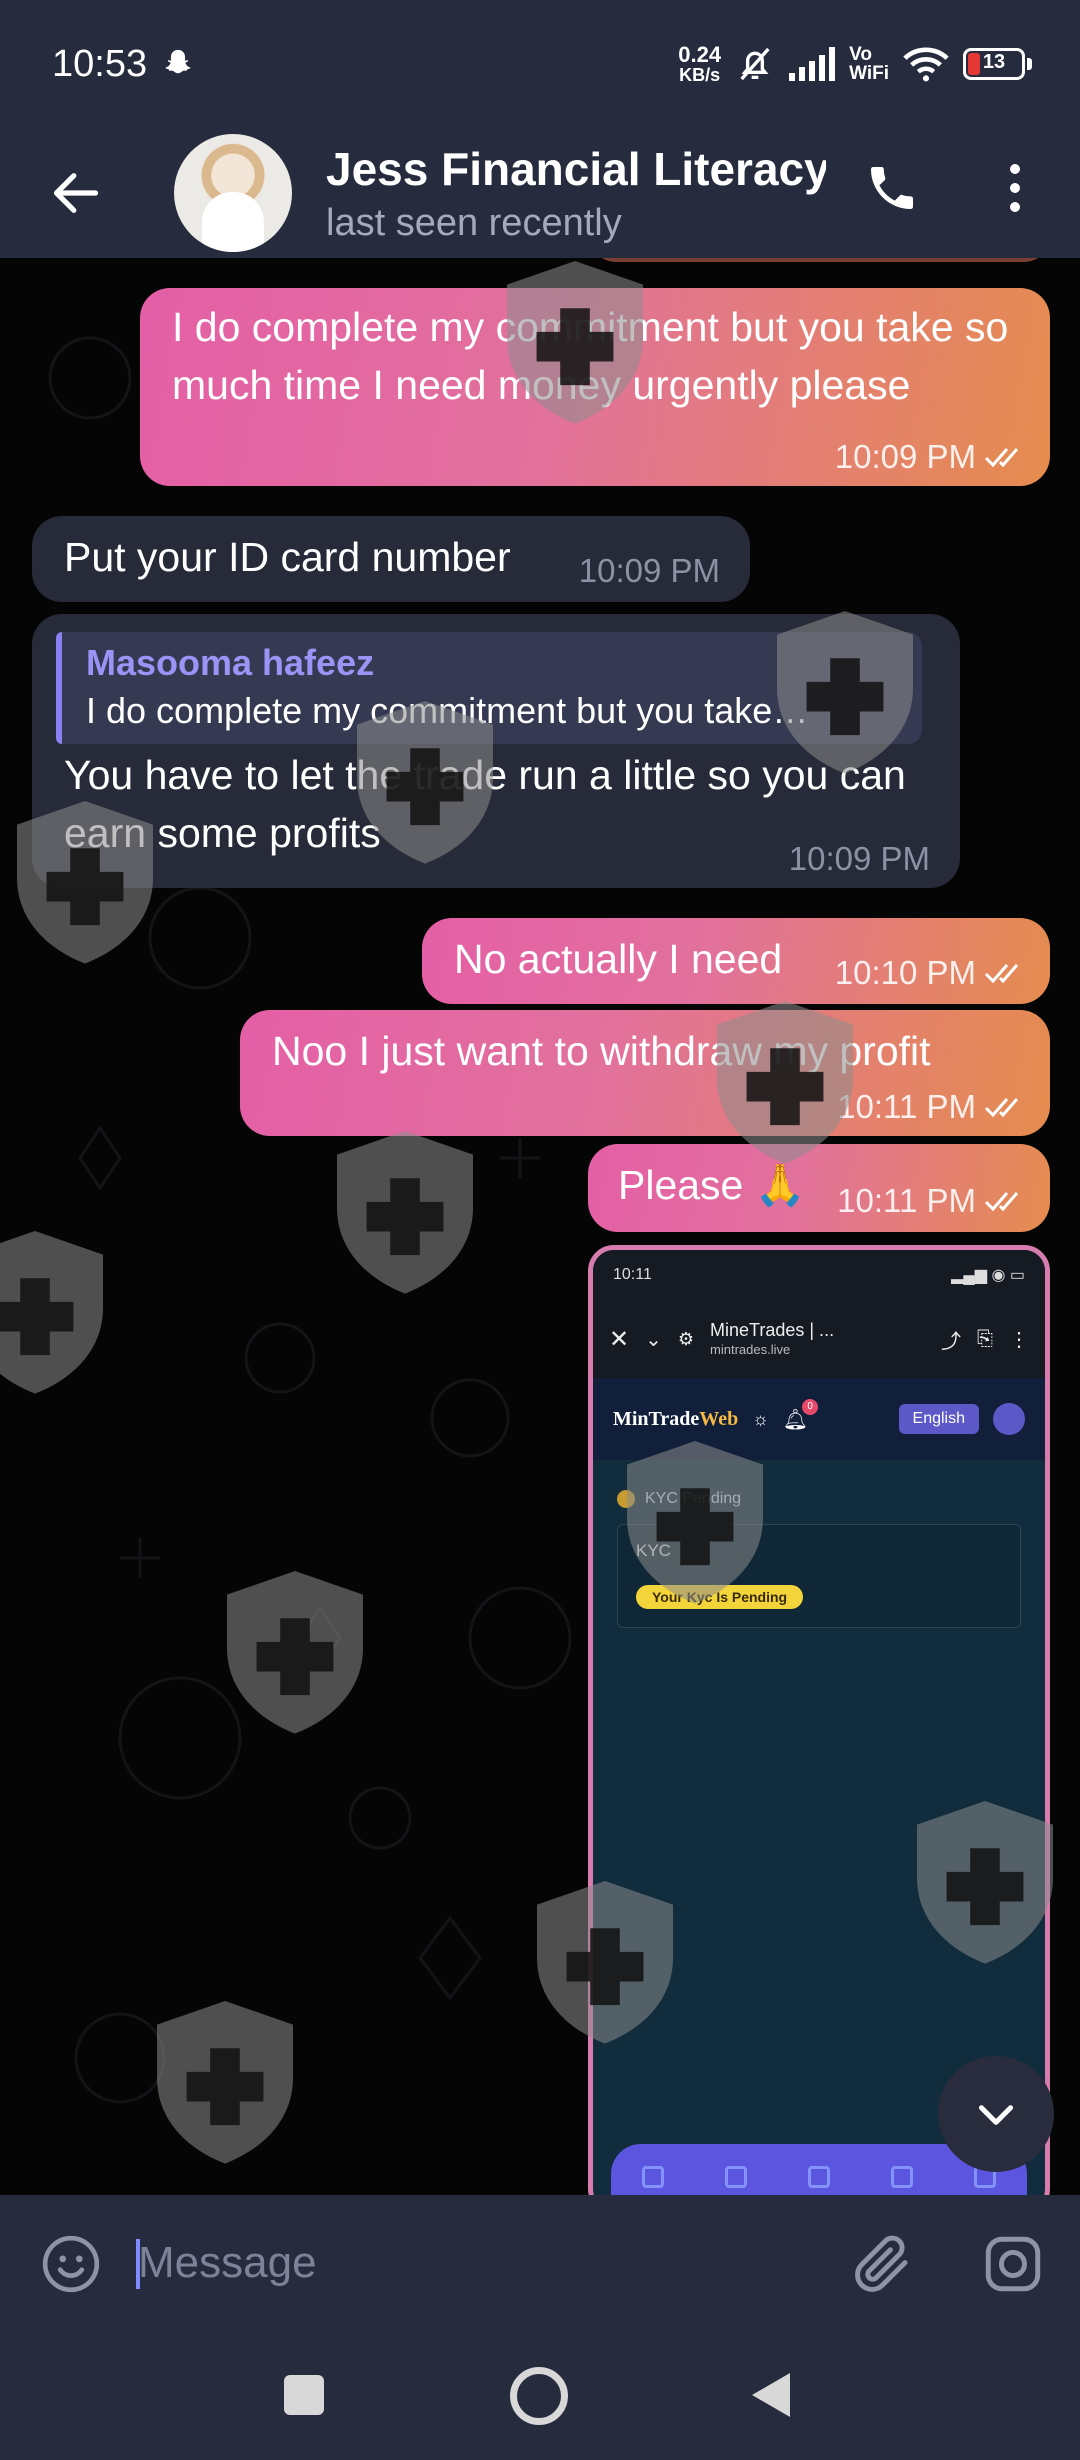  I want to click on message-meta: 10:10 PM, so click(932, 973).